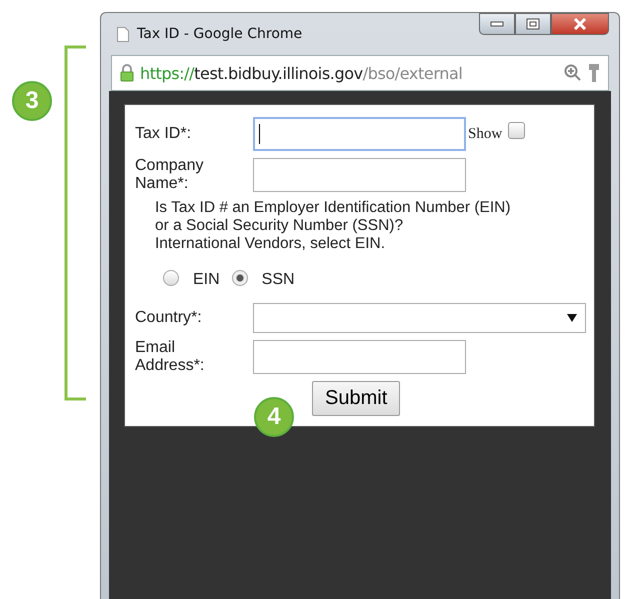  What do you see at coordinates (419, 318) in the screenshot?
I see `country-dropdown` at bounding box center [419, 318].